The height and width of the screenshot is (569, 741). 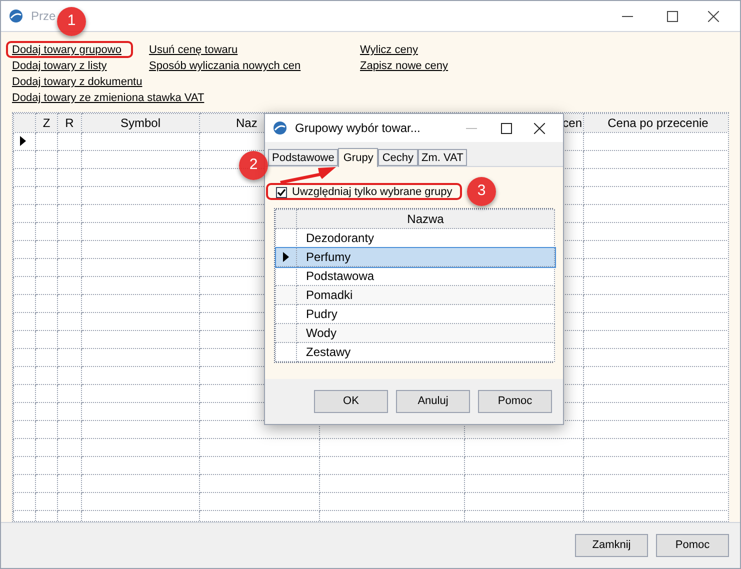 What do you see at coordinates (433, 401) in the screenshot?
I see `button: Anuluj` at bounding box center [433, 401].